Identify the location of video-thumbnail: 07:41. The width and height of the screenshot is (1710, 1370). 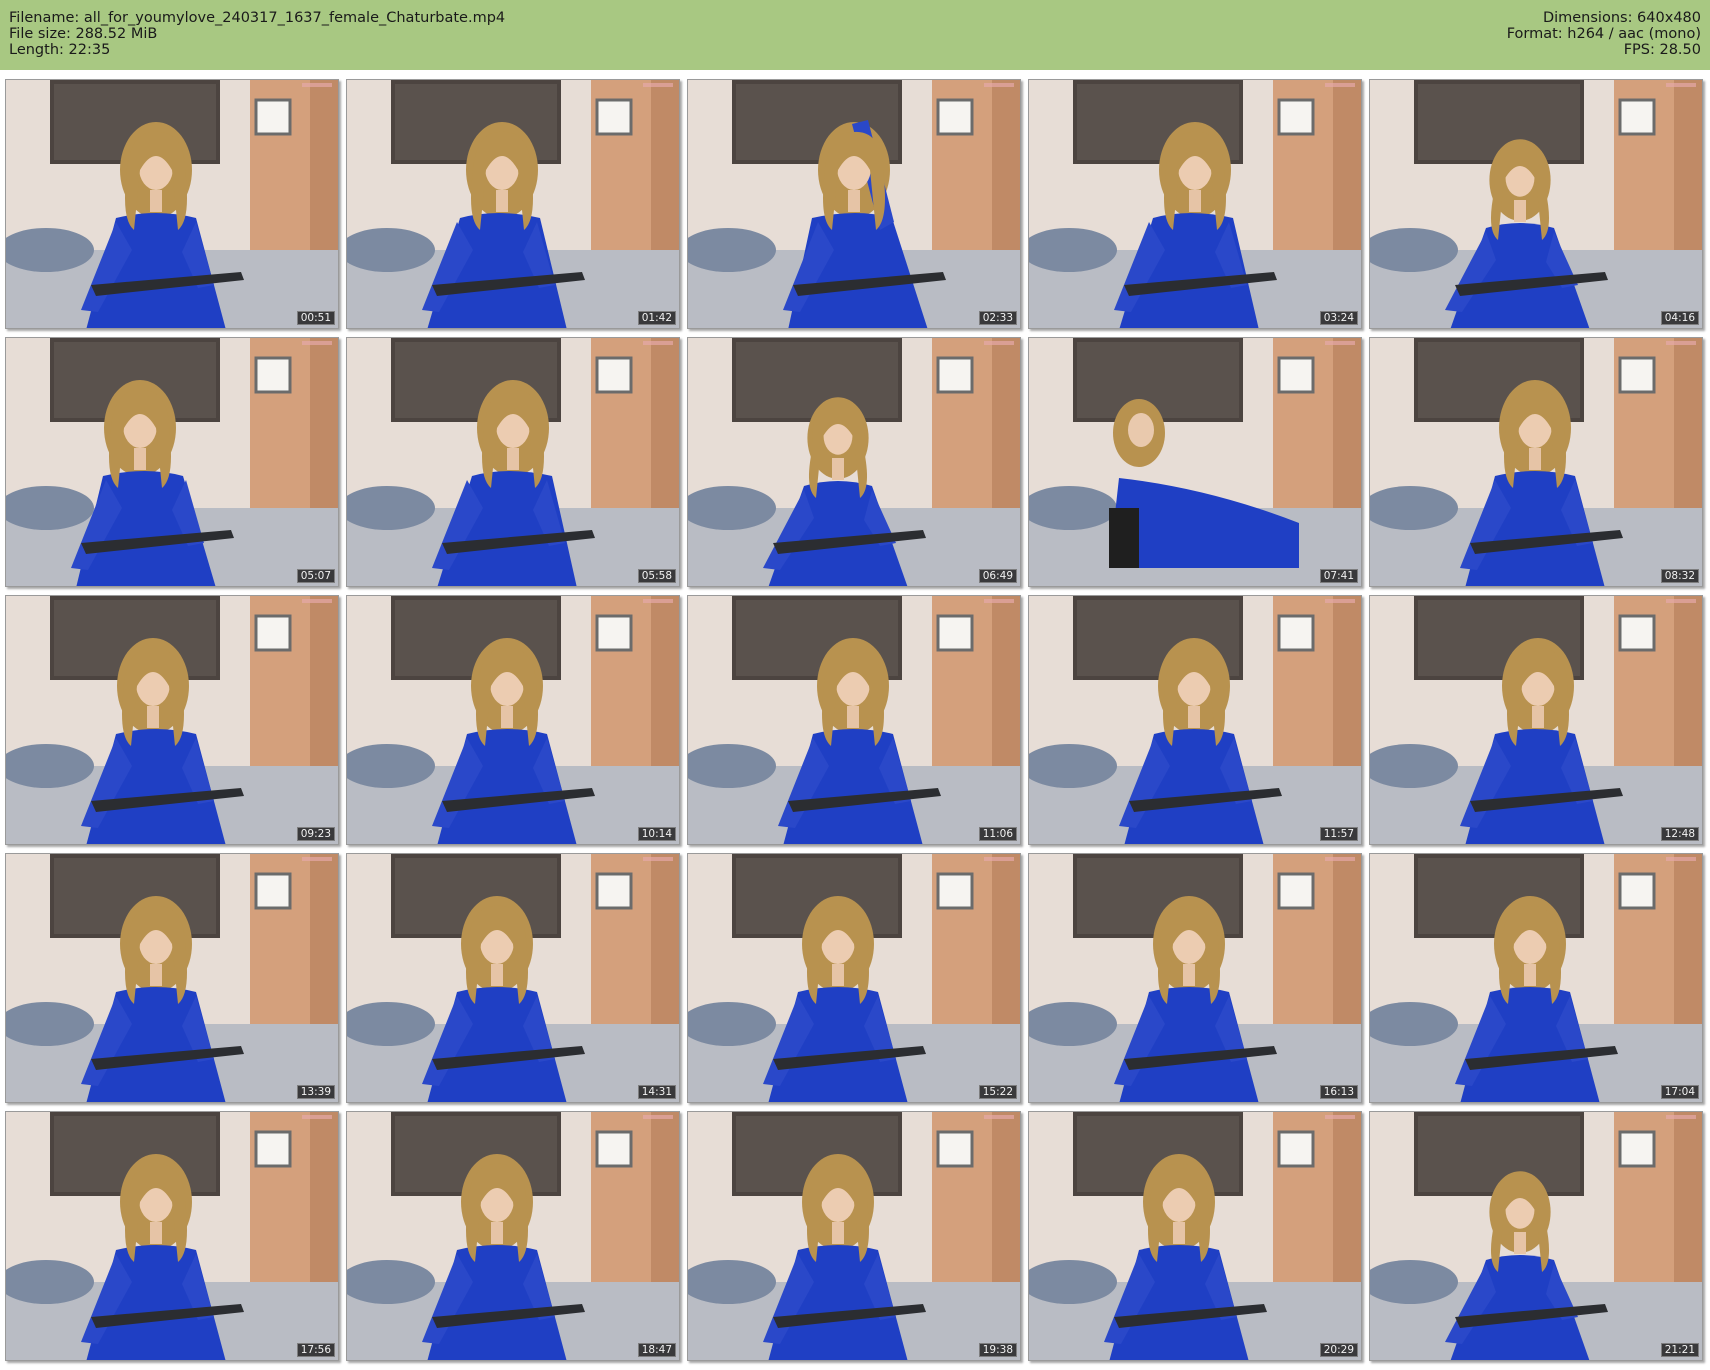
(1195, 462).